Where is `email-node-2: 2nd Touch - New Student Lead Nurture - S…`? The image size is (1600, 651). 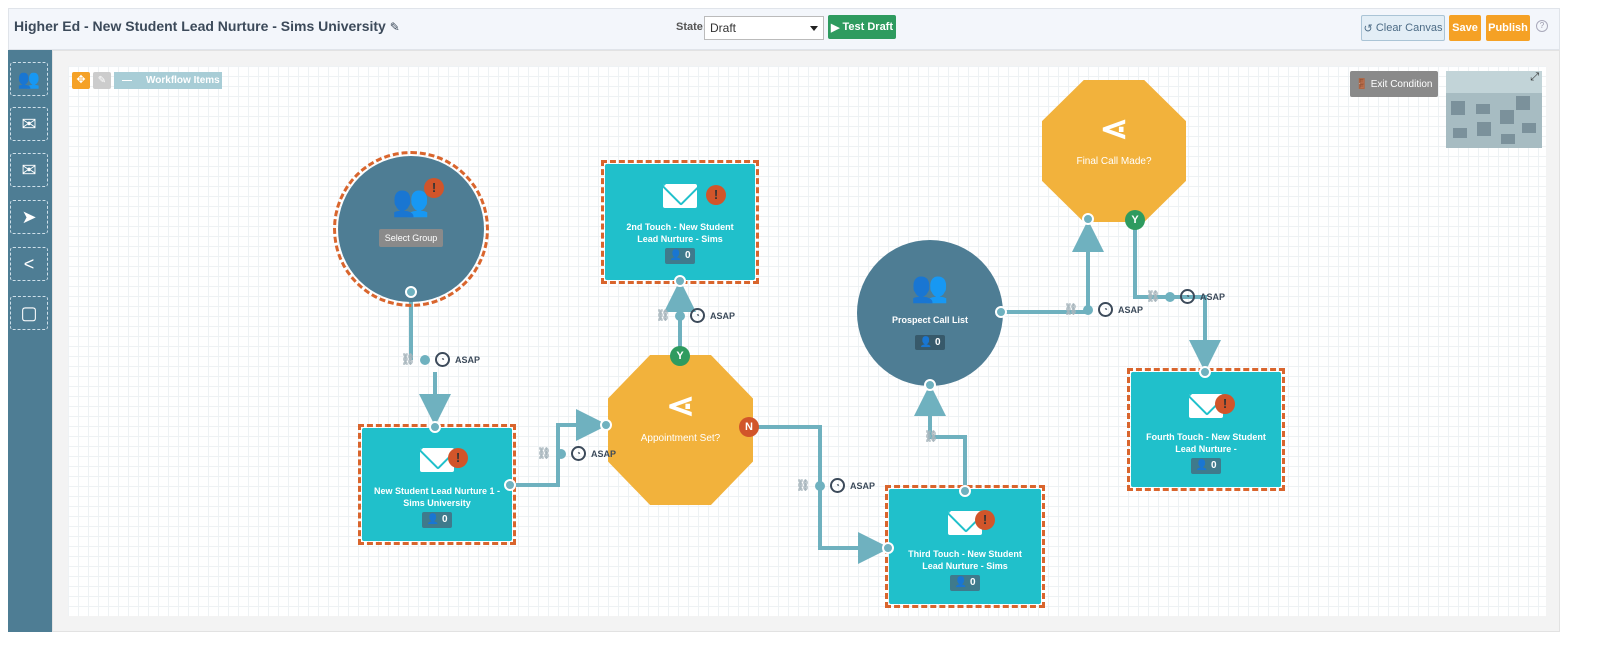 email-node-2: 2nd Touch - New Student Lead Nurture - S… is located at coordinates (680, 222).